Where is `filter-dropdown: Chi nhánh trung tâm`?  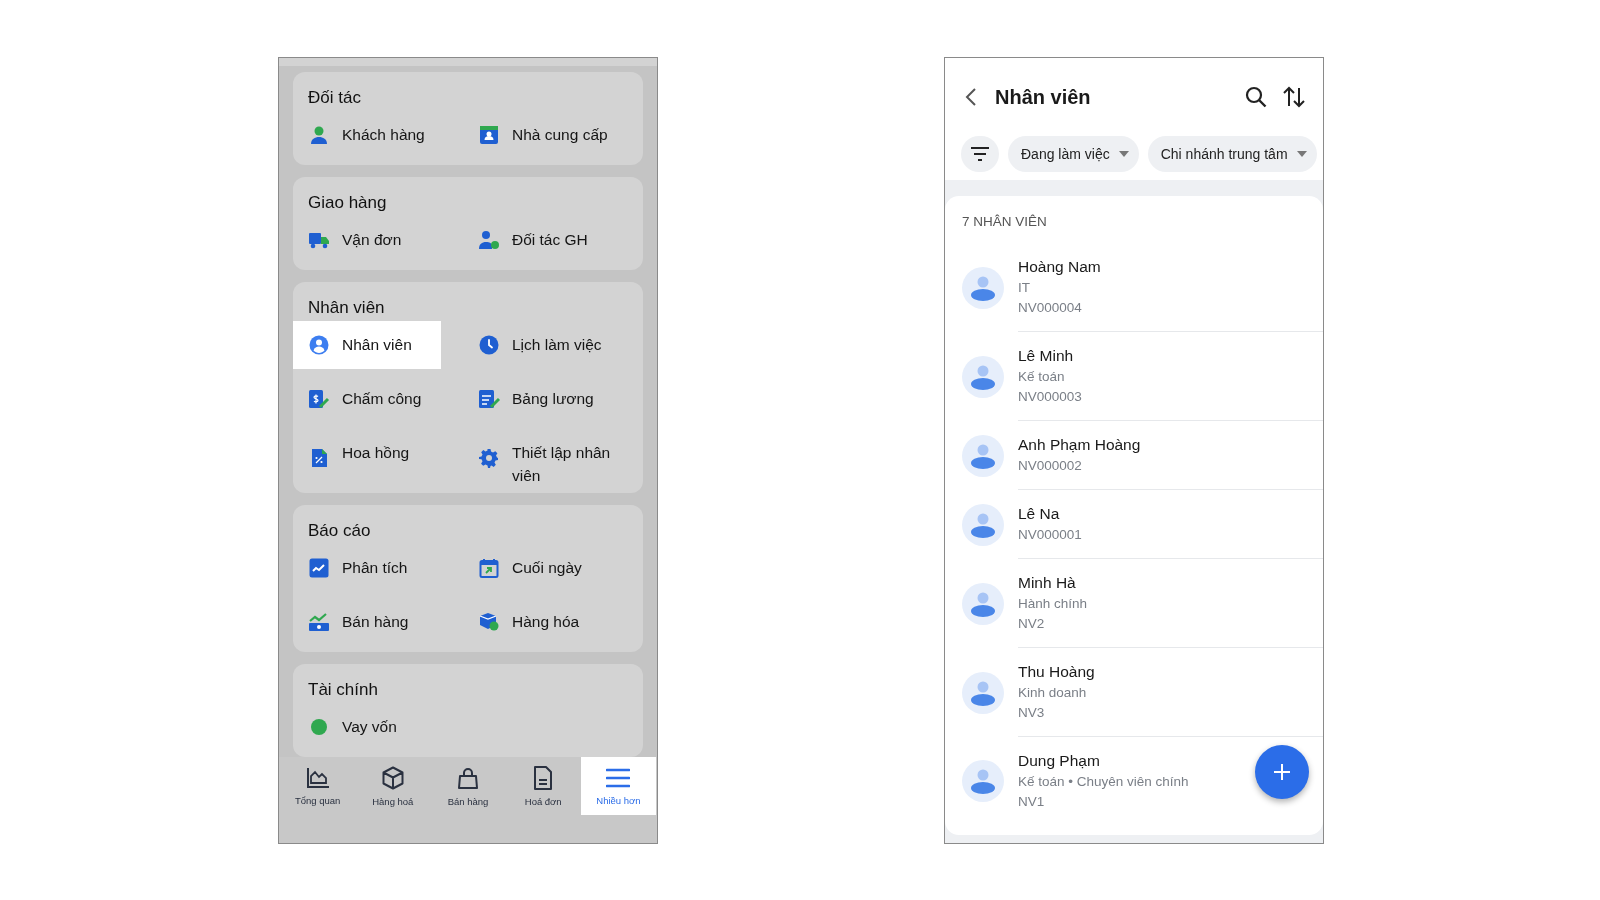
filter-dropdown: Chi nhánh trung tâm is located at coordinates (1232, 154).